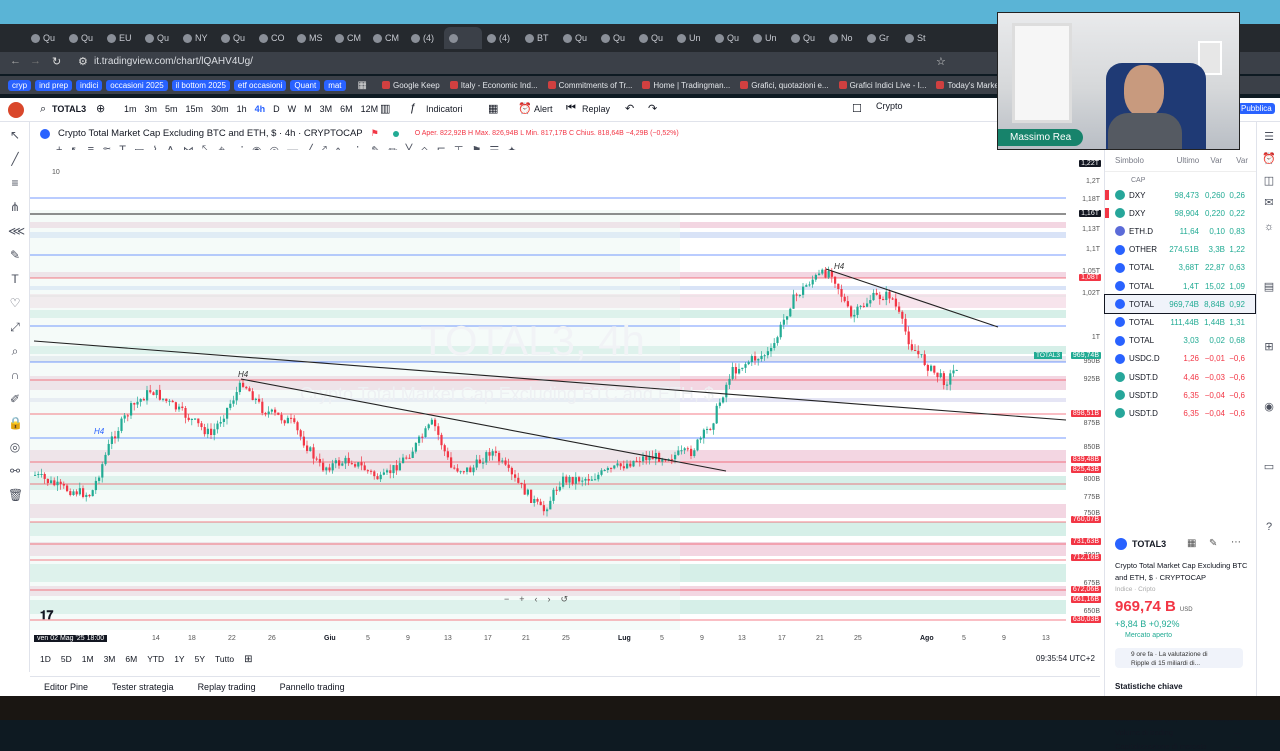 This screenshot has height=751, width=1280. I want to click on range-1Y: 1Y, so click(179, 659).